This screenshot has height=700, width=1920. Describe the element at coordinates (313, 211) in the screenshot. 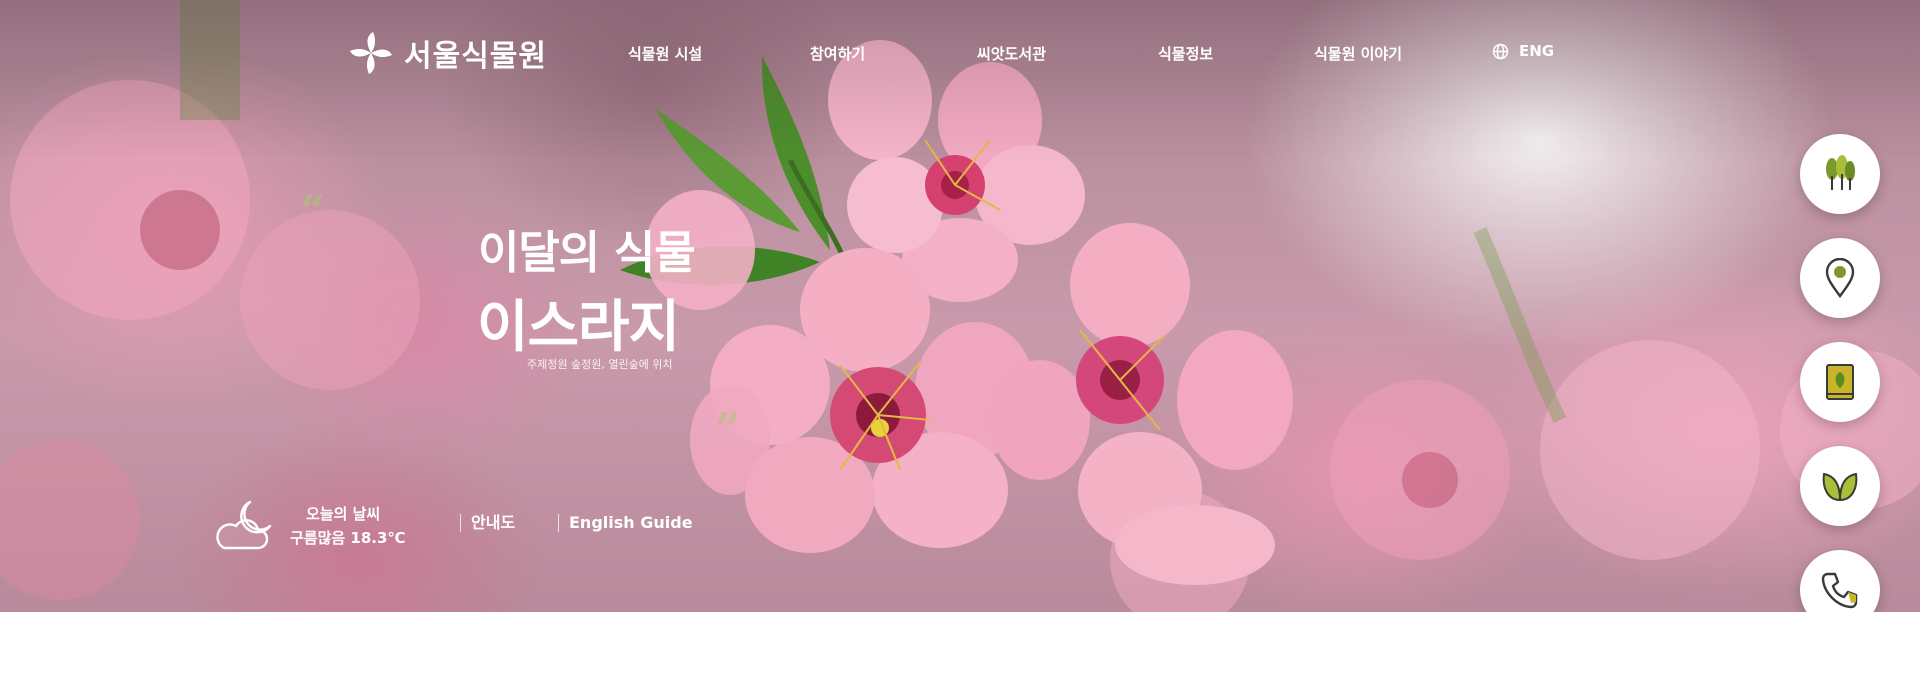

I see `open-quote-mark: “` at that location.